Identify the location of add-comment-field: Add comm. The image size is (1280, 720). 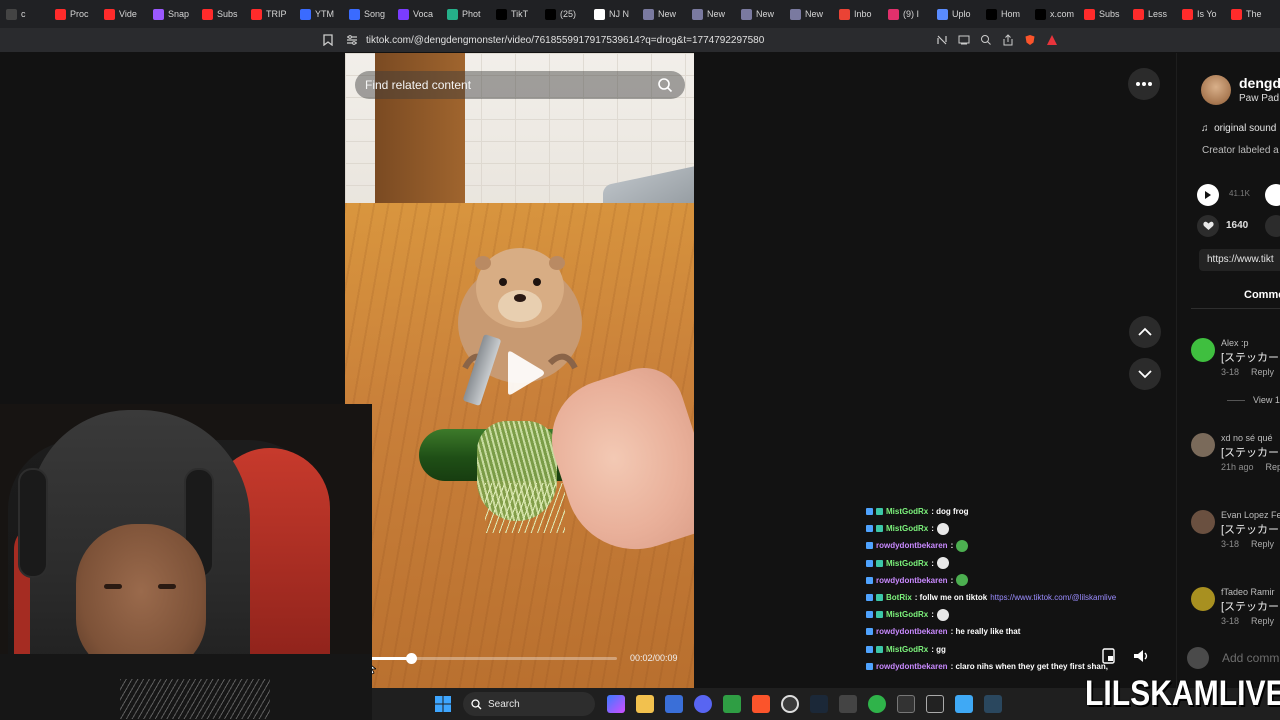
(1233, 658).